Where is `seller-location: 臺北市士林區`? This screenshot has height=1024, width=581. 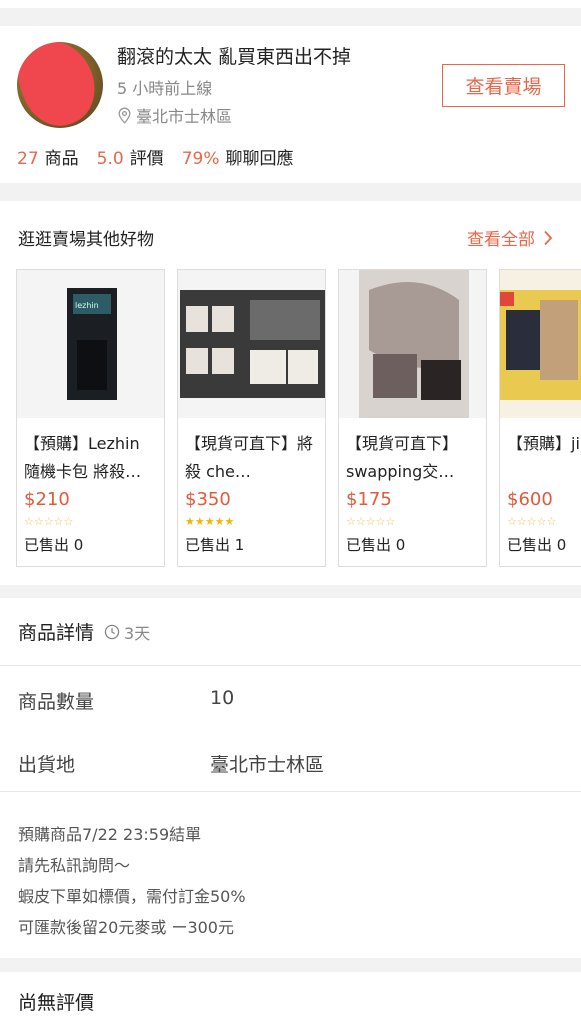 seller-location: 臺北市士林區 is located at coordinates (174, 115).